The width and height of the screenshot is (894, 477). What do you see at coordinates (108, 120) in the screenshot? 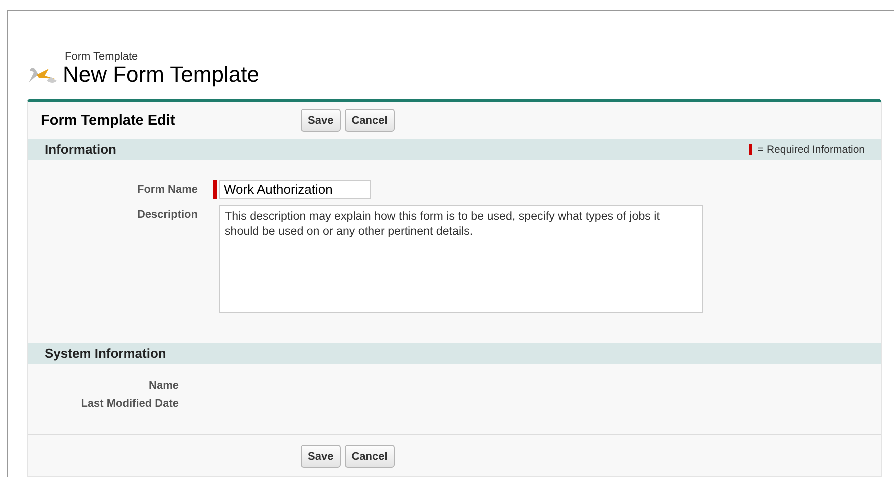
I see `panel-title: Form Template Edit` at bounding box center [108, 120].